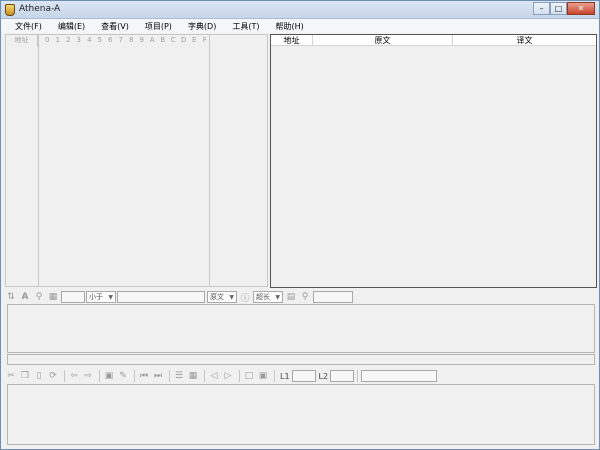 This screenshot has height=450, width=600. Describe the element at coordinates (161, 297) in the screenshot. I see `search-text-input` at that location.